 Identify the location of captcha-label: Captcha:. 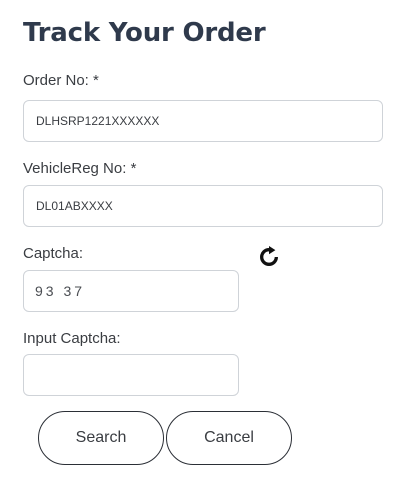
(53, 253).